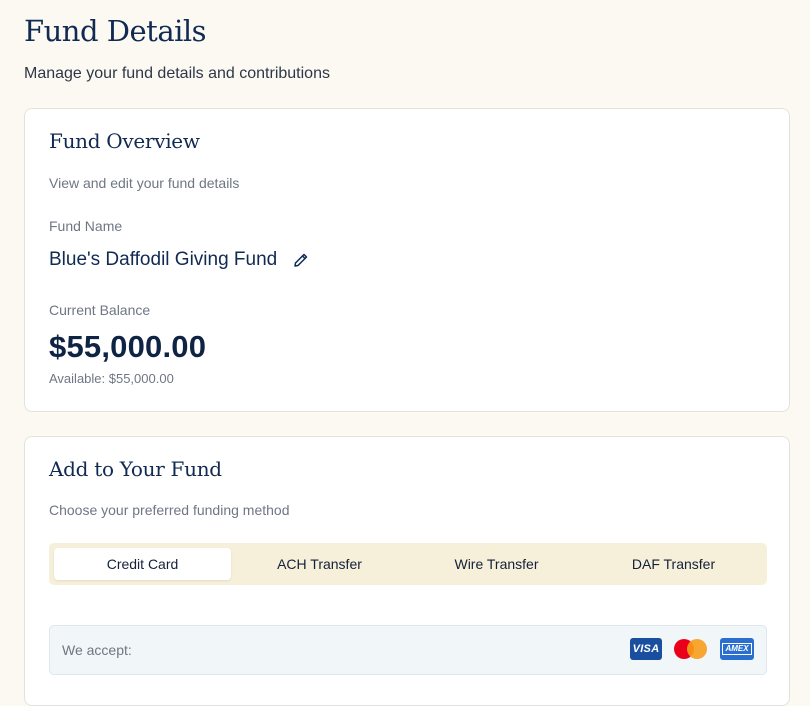 The image size is (810, 706). What do you see at coordinates (408, 650) in the screenshot?
I see `accepted-cards-box: We accept: VISA AMEX` at bounding box center [408, 650].